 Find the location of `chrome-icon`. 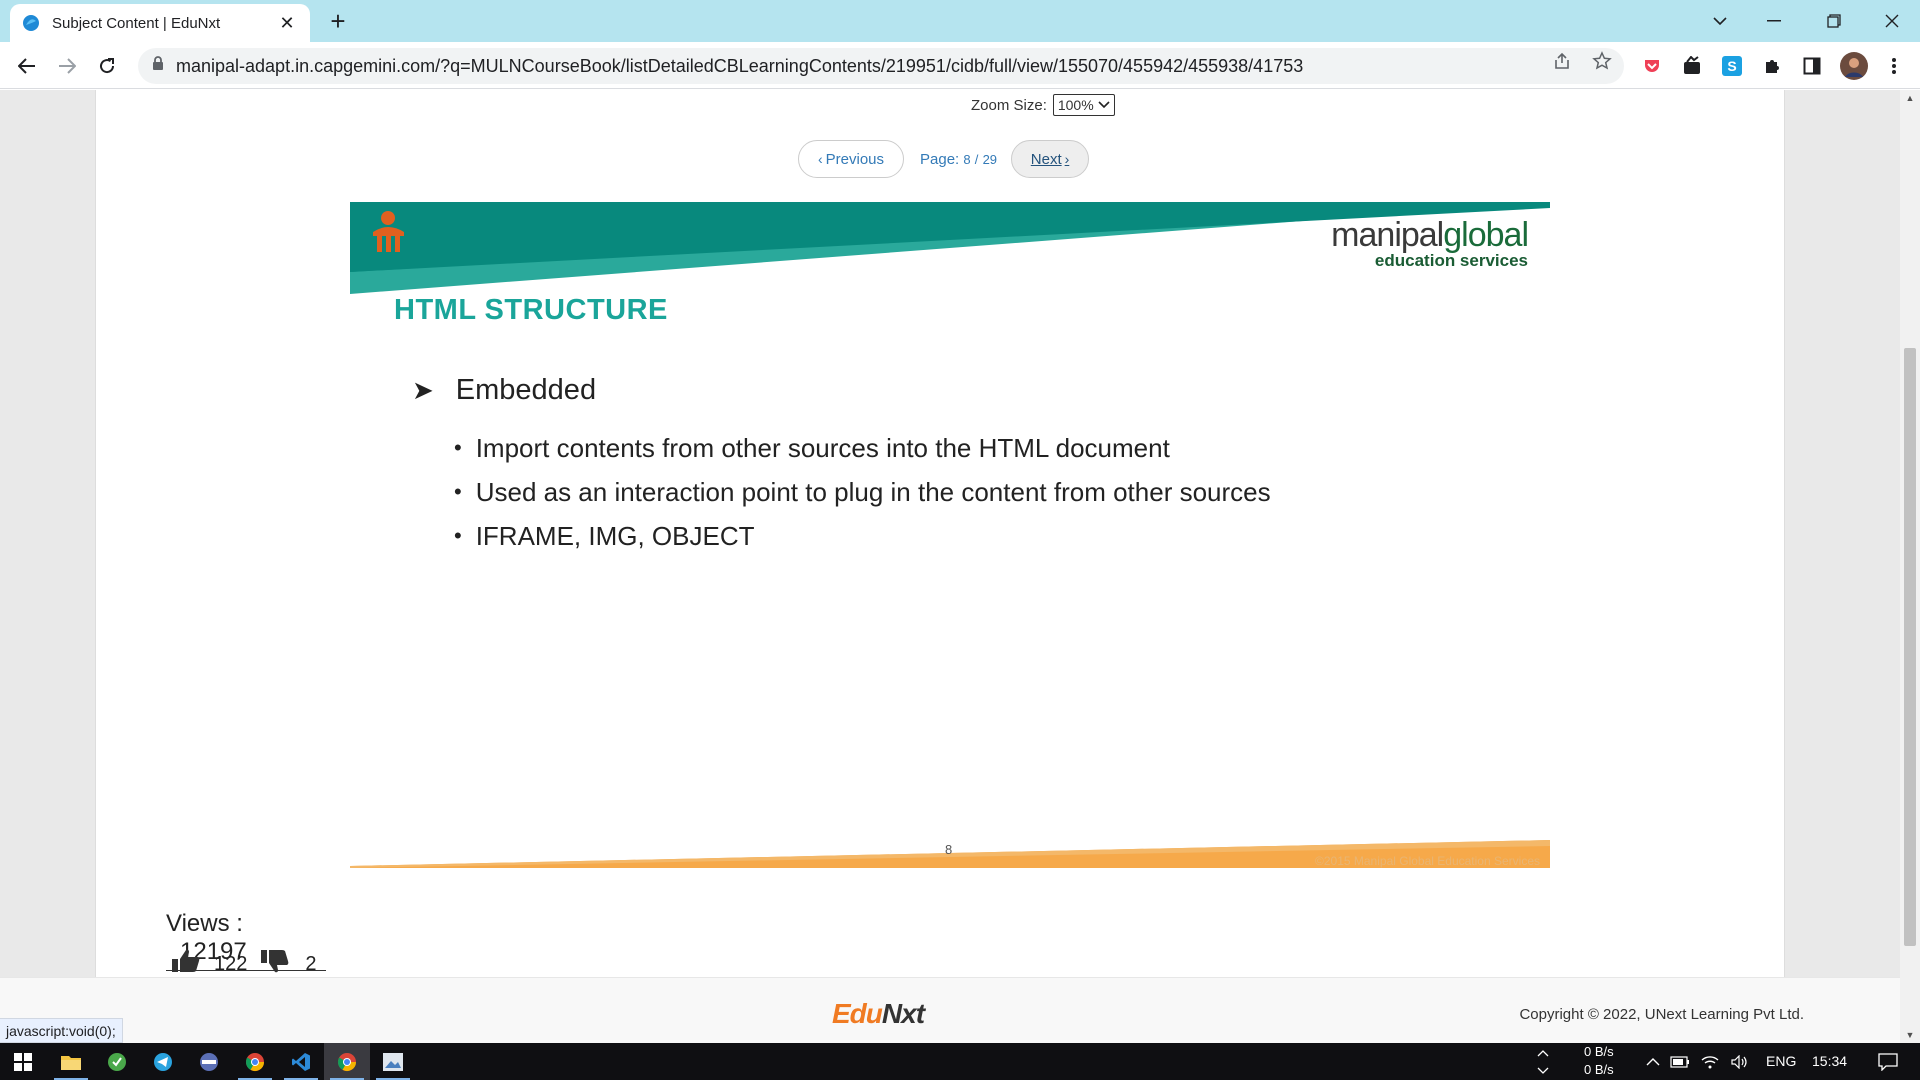

chrome-icon is located at coordinates (255, 1061).